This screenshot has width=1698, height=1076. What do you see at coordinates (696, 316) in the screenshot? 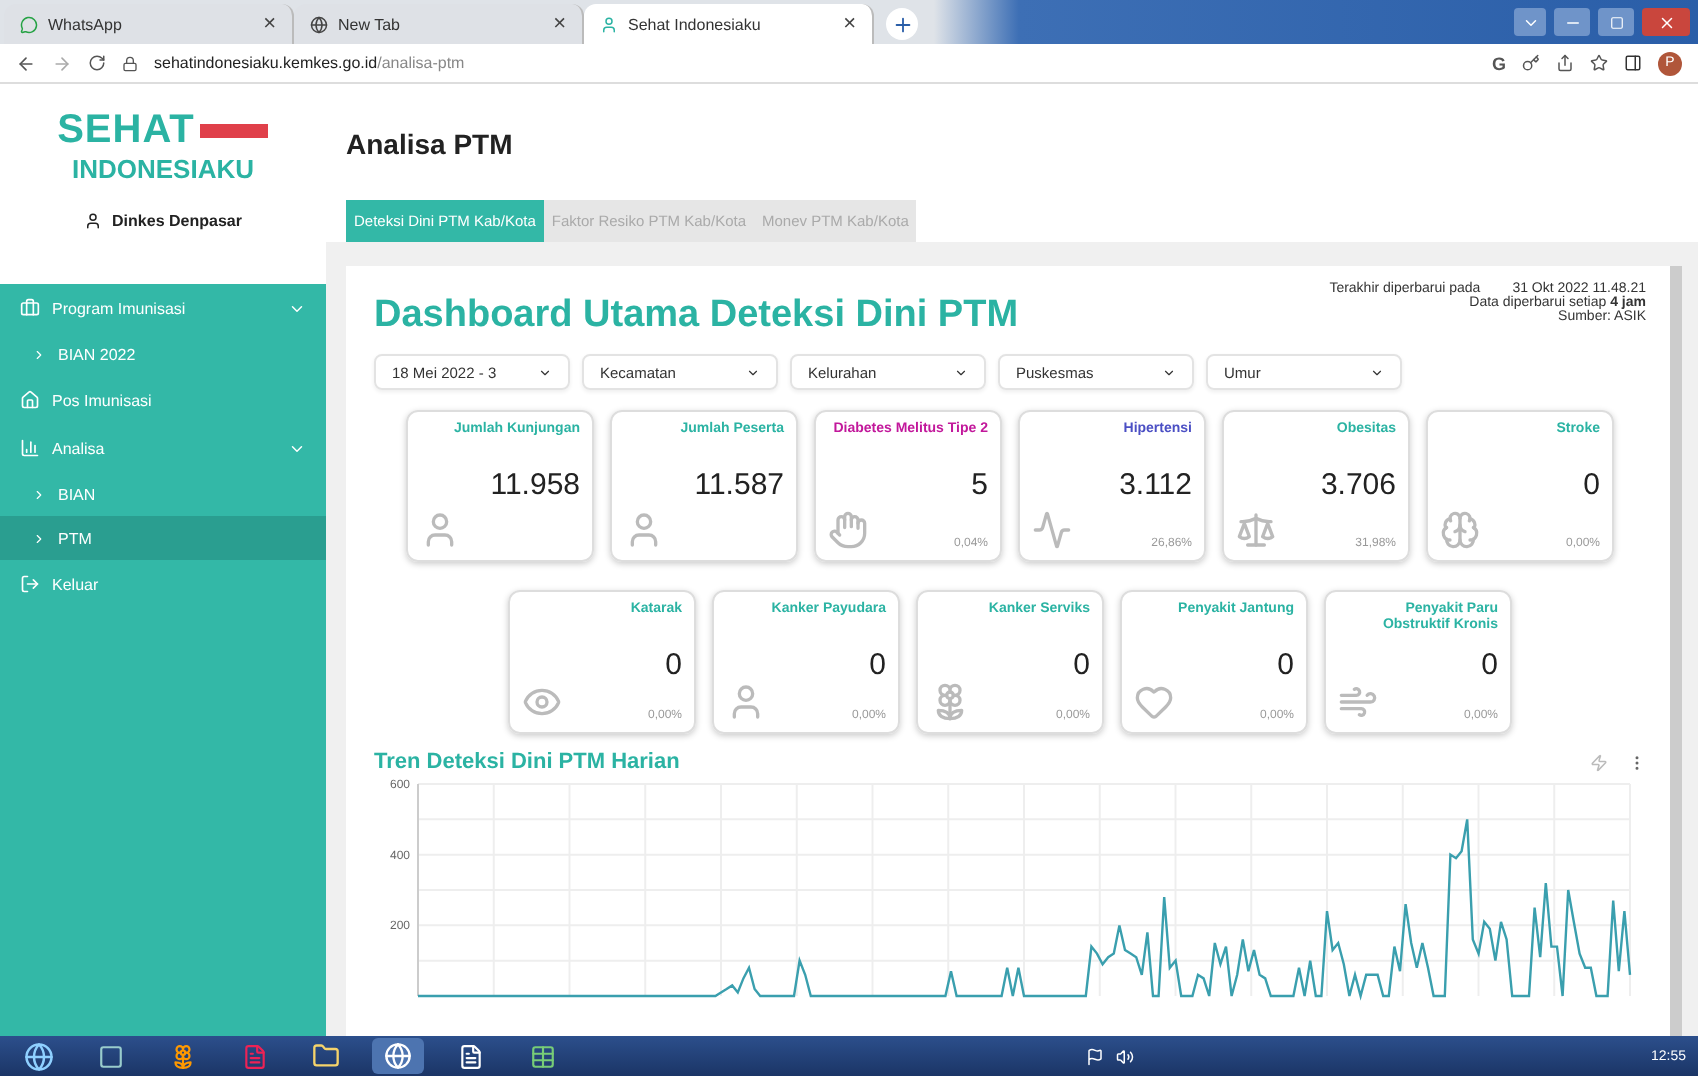
I see `dashboard-heading: Dashboard Utama Deteksi Dini PTM` at bounding box center [696, 316].